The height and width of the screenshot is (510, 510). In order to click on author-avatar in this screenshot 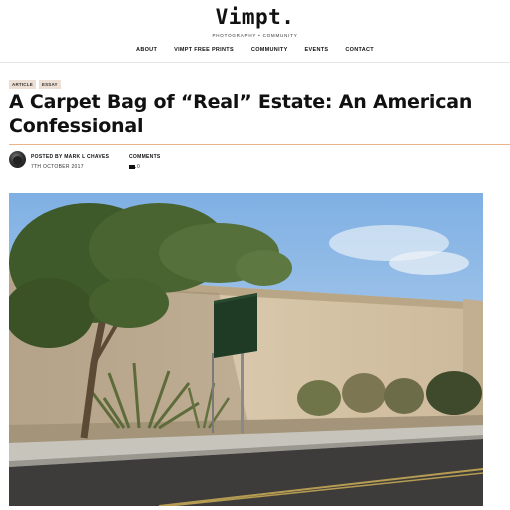, I will do `click(17, 159)`.